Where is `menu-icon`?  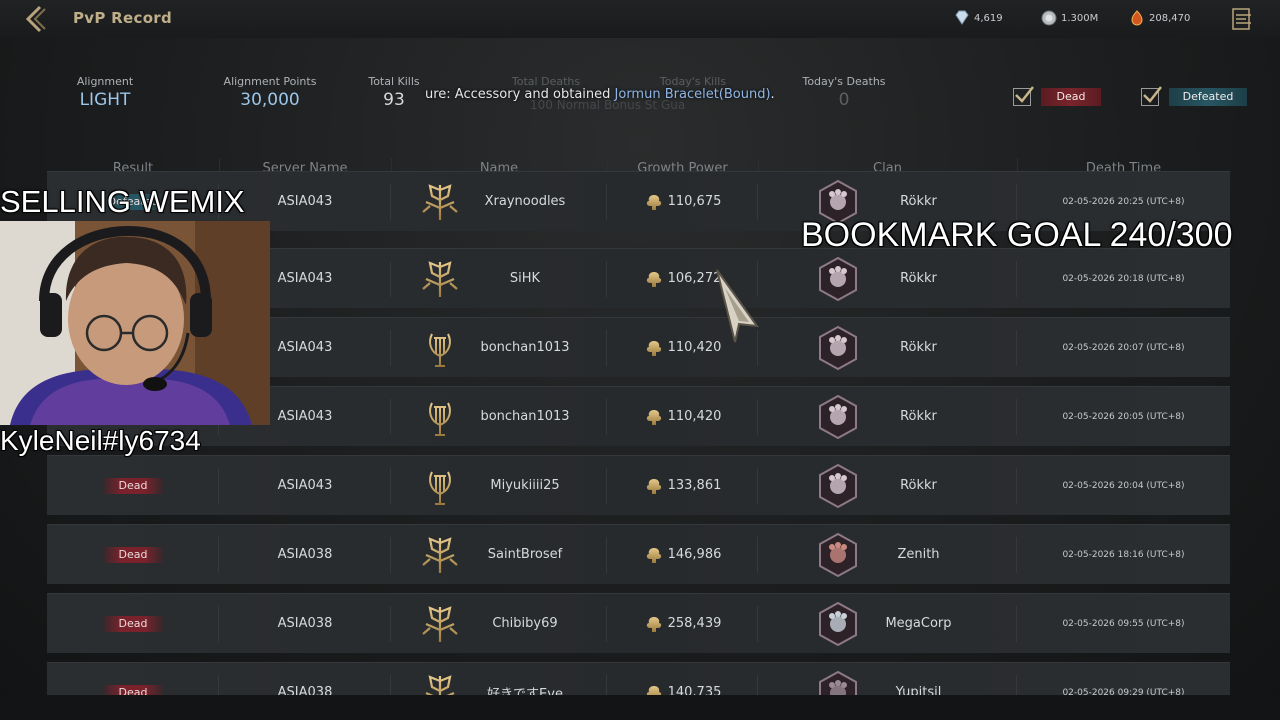
menu-icon is located at coordinates (1242, 19).